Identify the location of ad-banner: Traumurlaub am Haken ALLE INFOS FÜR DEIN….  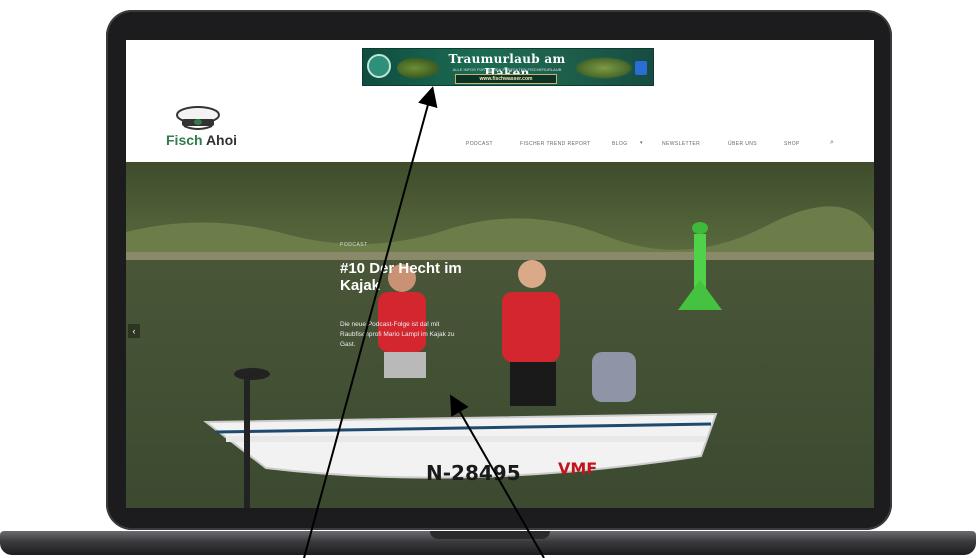
(508, 67).